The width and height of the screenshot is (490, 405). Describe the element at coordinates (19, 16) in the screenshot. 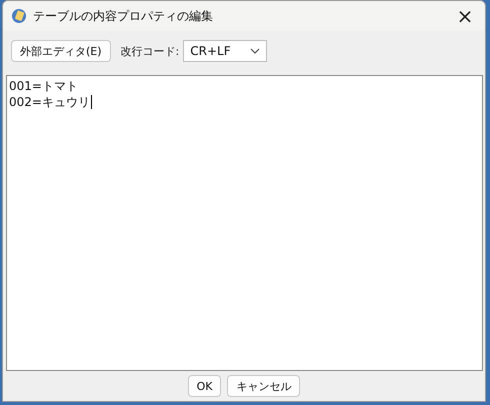

I see `app-icon` at that location.